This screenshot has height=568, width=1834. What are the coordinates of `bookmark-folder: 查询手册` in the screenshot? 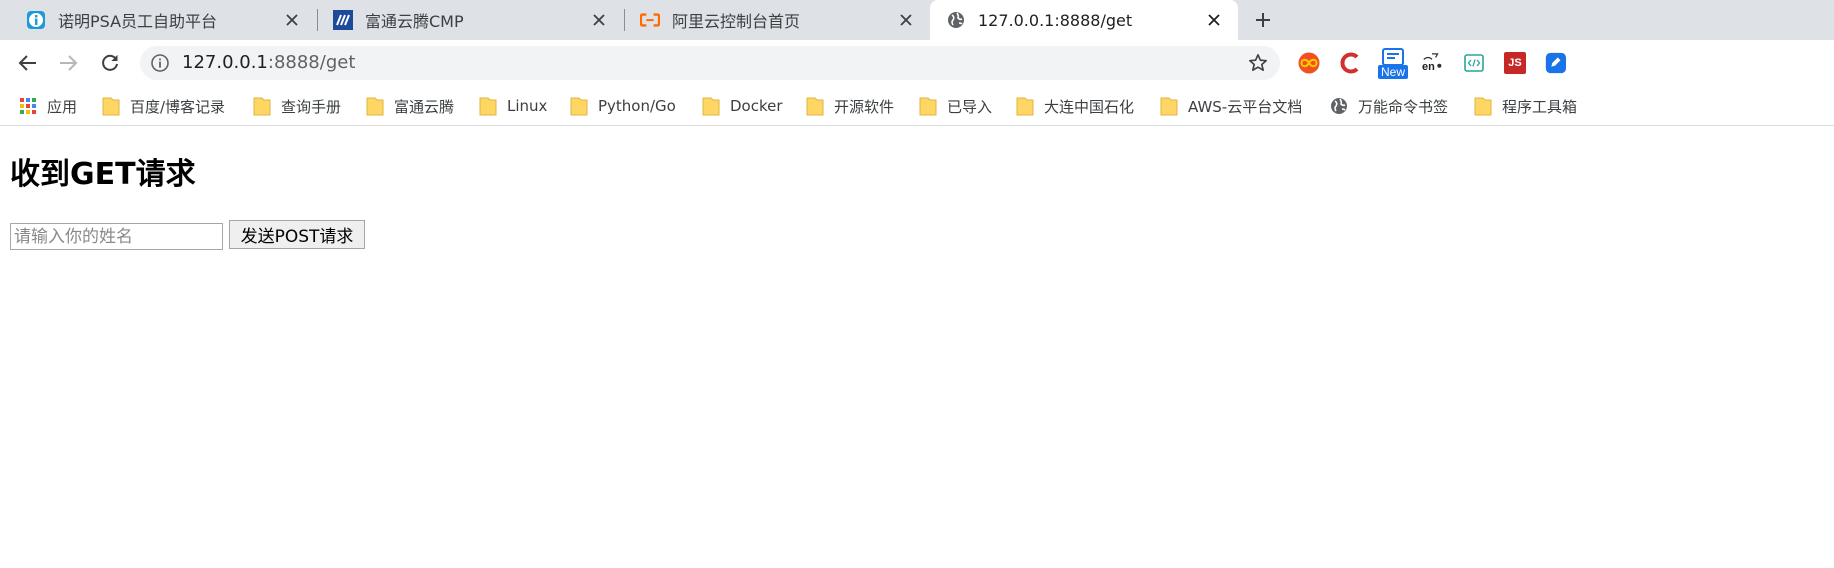 It's located at (297, 106).